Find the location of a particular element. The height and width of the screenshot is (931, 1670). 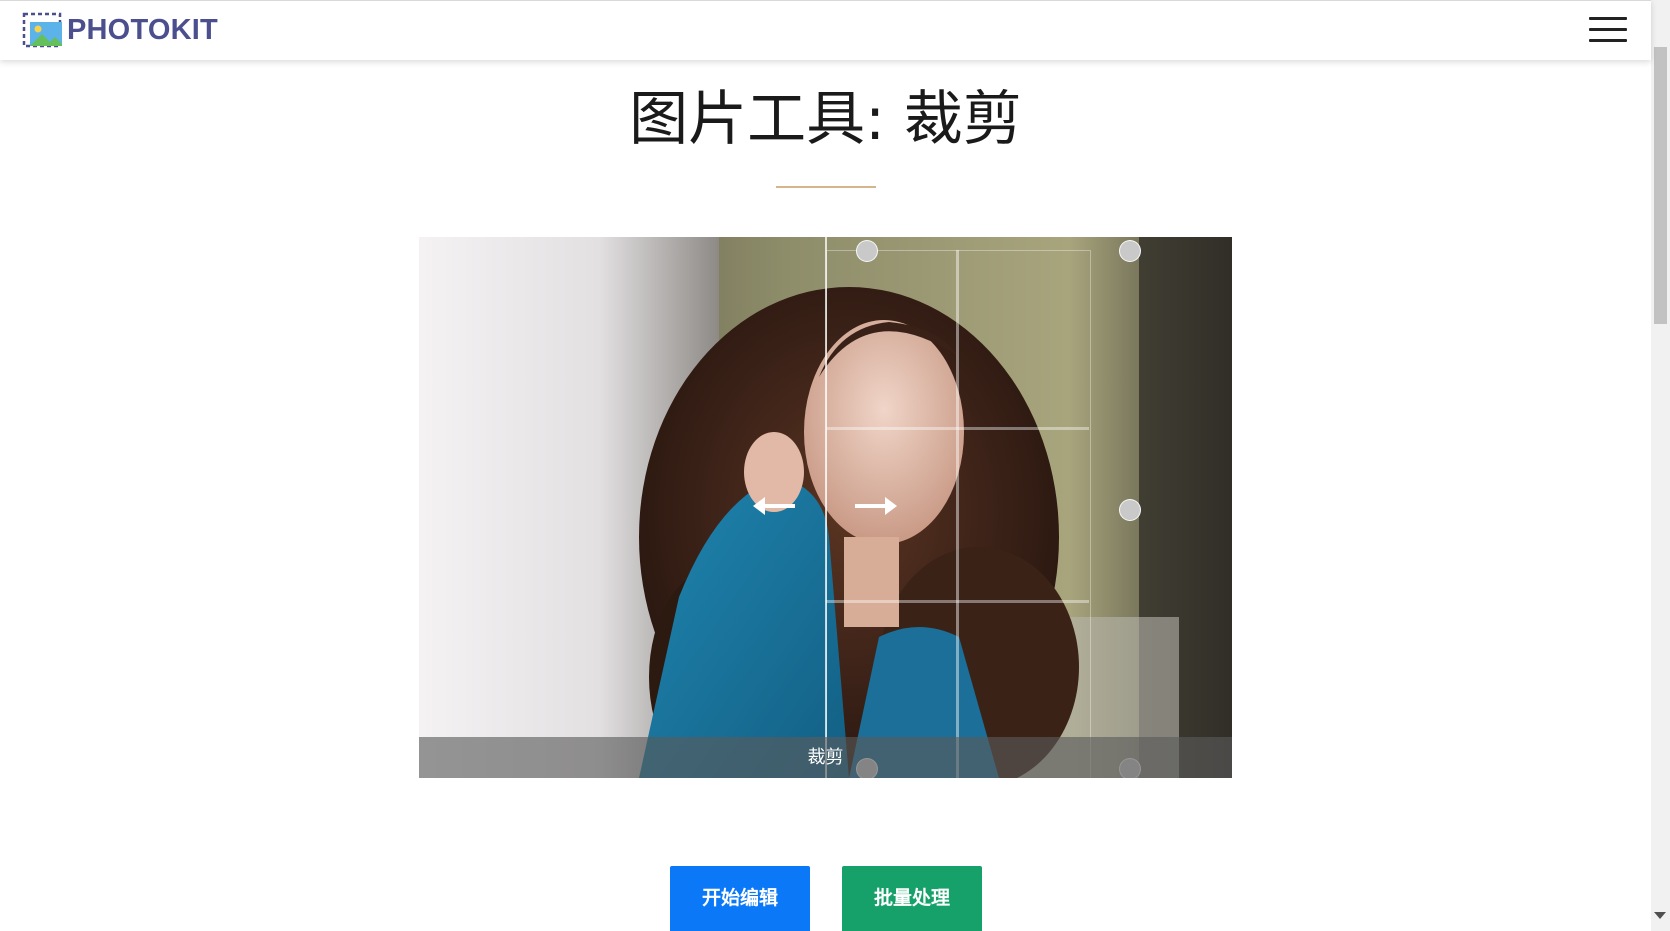

arrow-left-icon is located at coordinates (775, 506).